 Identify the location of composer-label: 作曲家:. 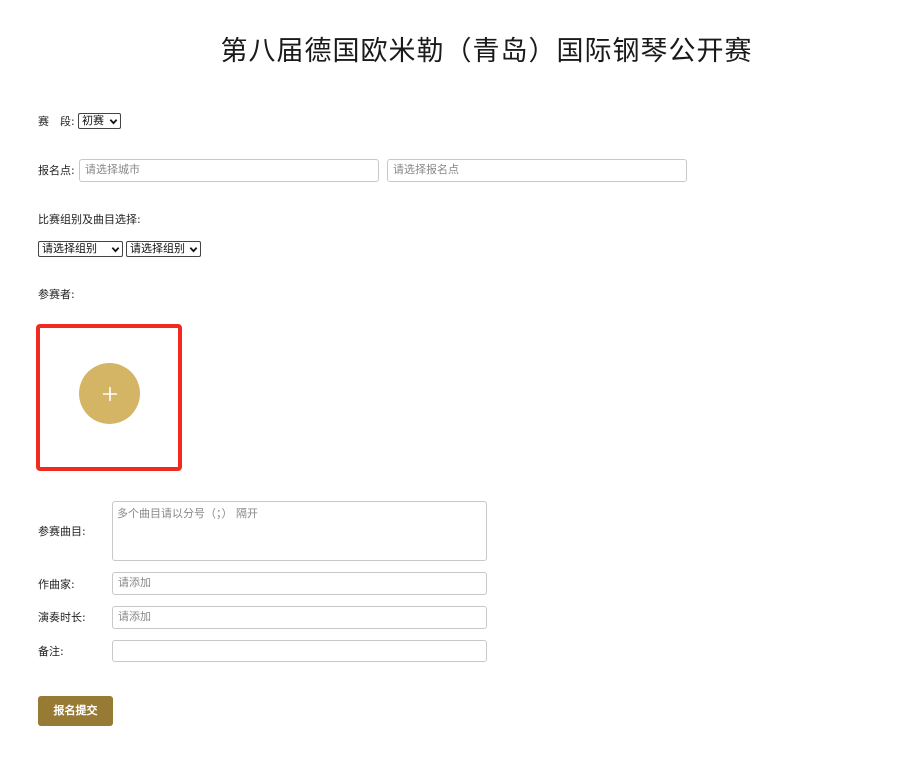
(56, 584).